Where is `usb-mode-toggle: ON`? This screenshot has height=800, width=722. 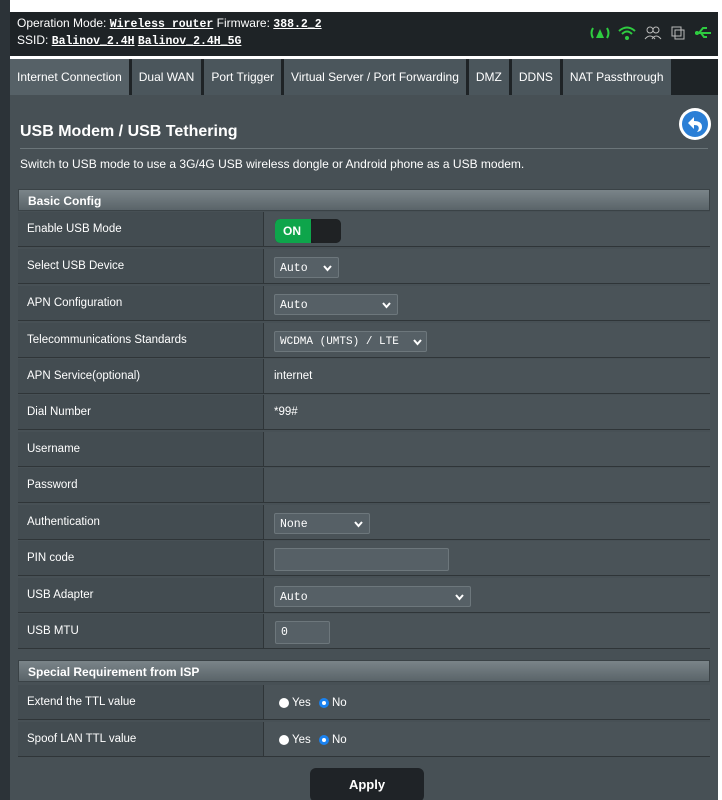 usb-mode-toggle: ON is located at coordinates (308, 231).